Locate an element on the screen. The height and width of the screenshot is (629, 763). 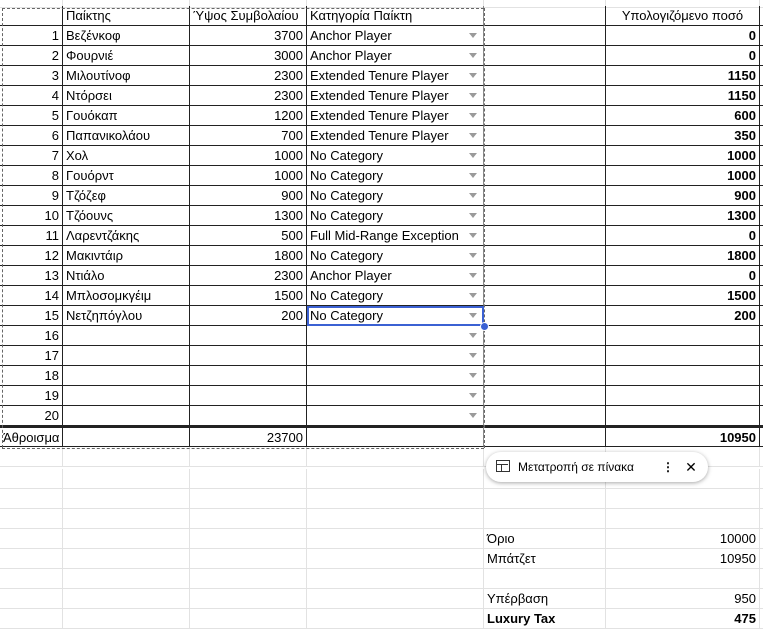
corner-cell is located at coordinates (31, 16).